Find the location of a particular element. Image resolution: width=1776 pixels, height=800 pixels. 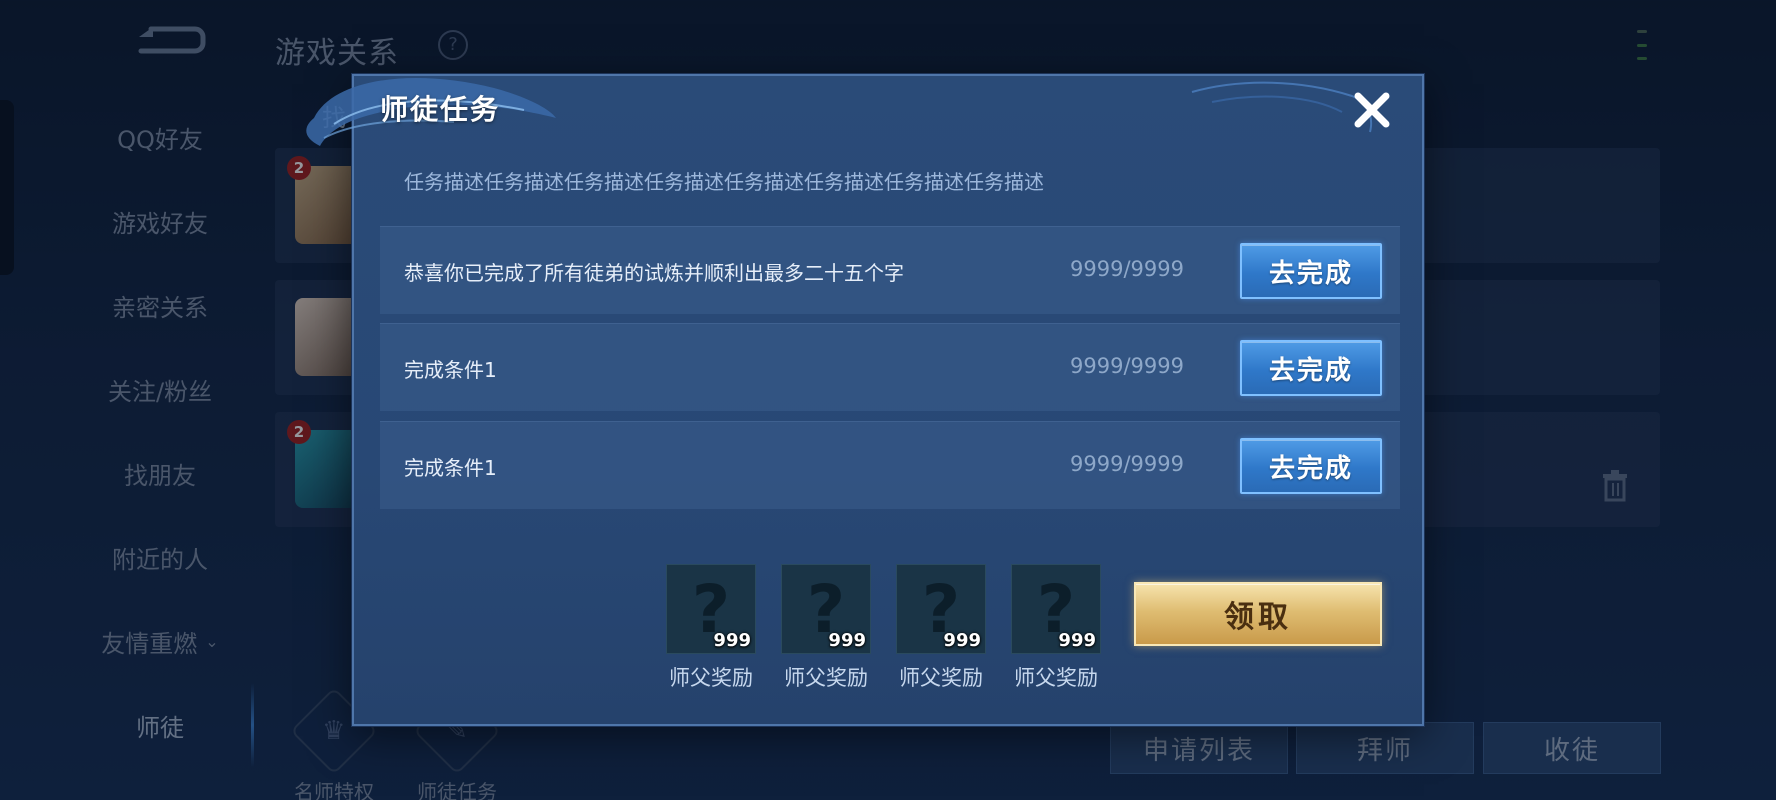

close-icon is located at coordinates (1372, 110).